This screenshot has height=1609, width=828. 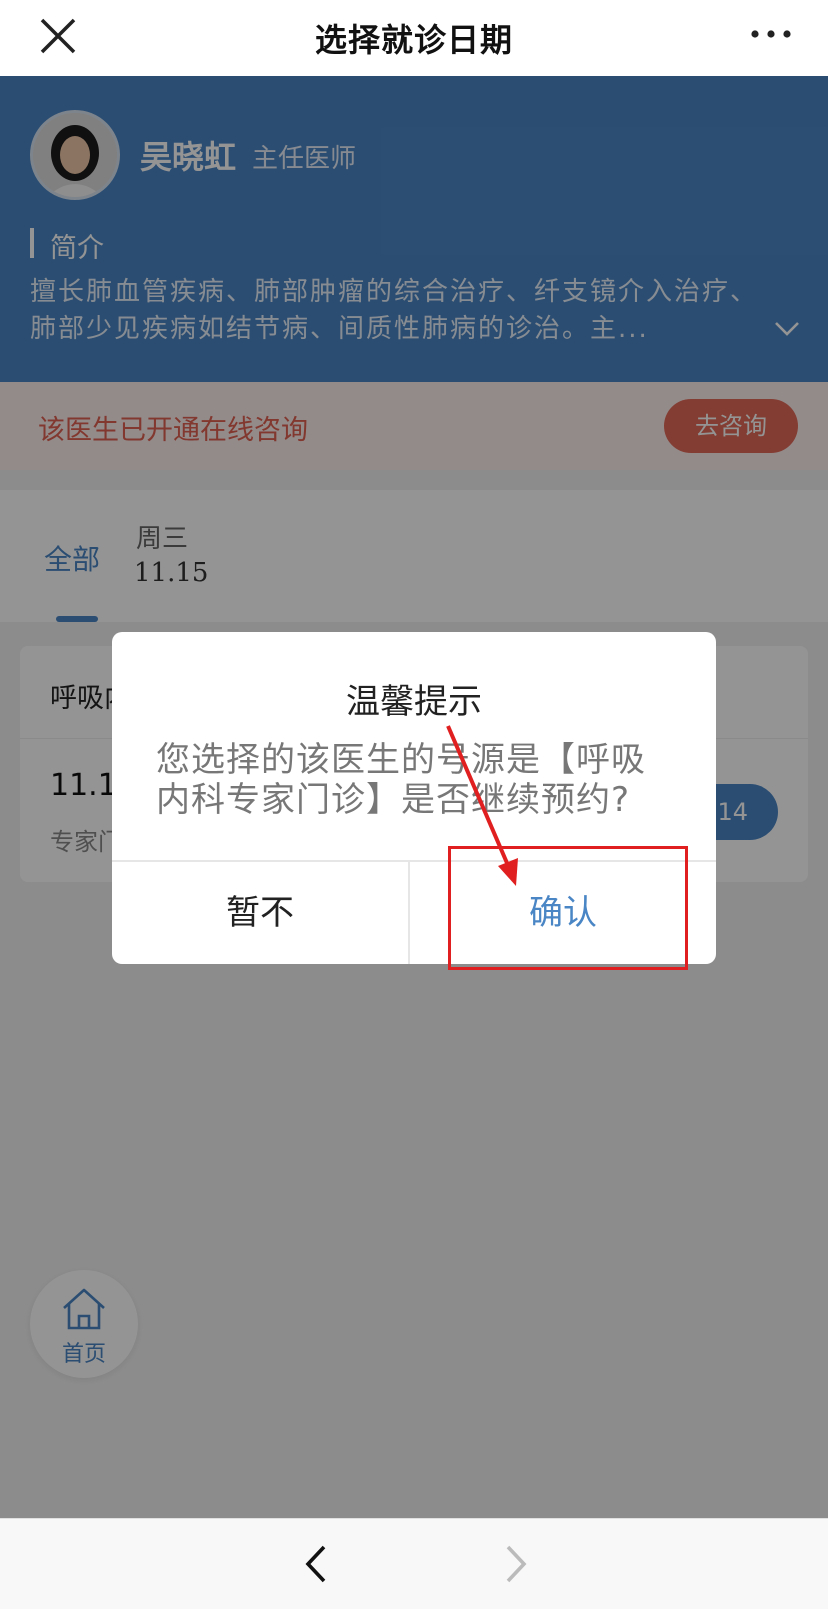 I want to click on dialog-title: 温馨提示, so click(x=414, y=702).